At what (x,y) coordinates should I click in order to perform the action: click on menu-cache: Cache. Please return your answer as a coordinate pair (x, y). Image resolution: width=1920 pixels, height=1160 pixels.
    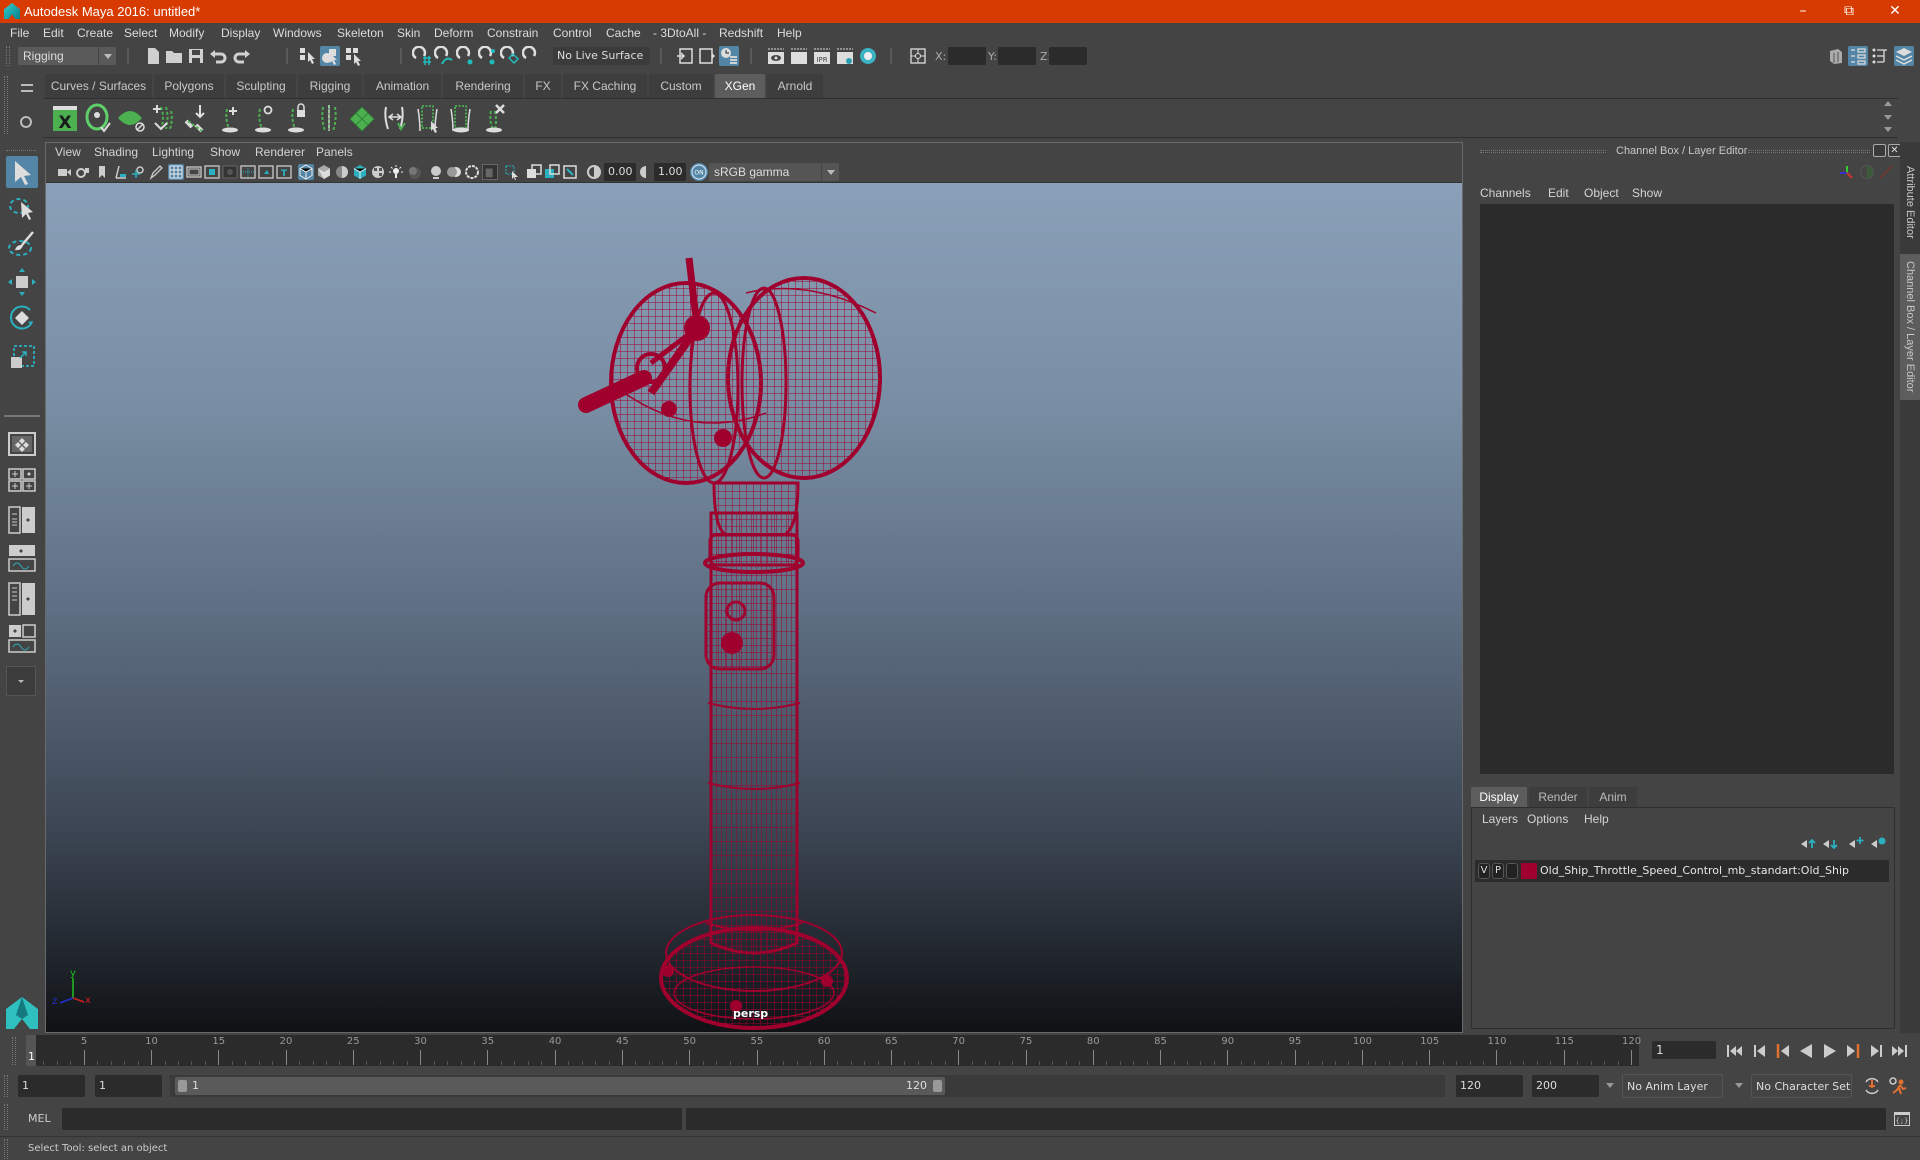
    Looking at the image, I should click on (623, 33).